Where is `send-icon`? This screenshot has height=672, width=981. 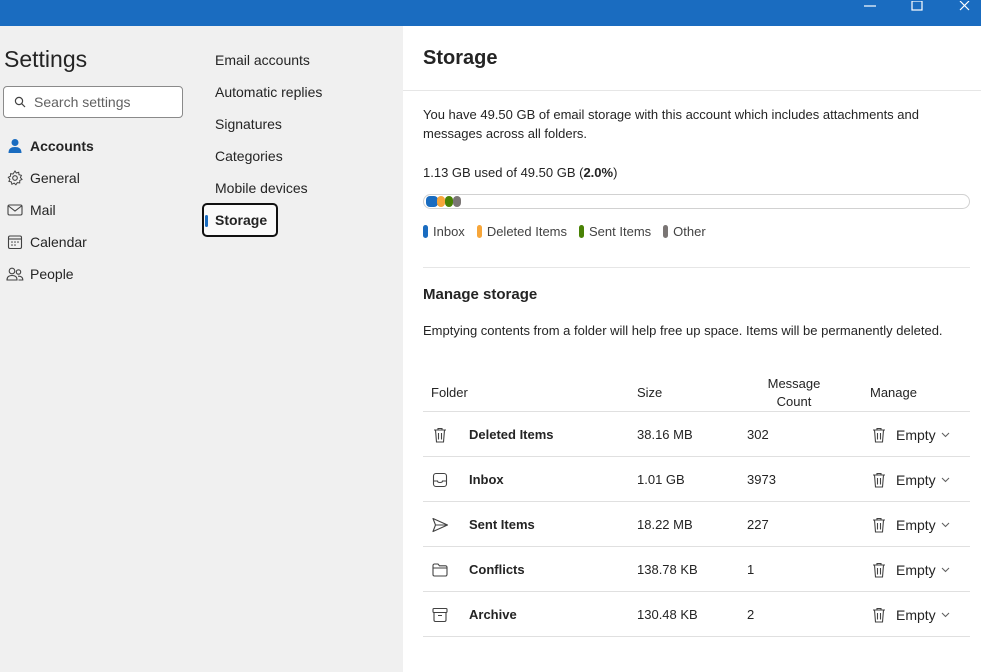
send-icon is located at coordinates (440, 524).